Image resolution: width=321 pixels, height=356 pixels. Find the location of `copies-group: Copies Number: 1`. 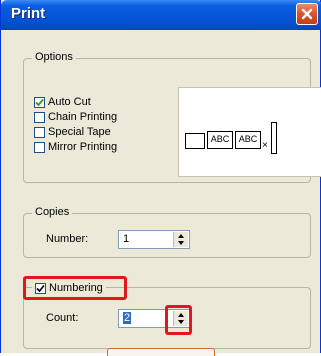

copies-group: Copies Number: 1 is located at coordinates (167, 232).